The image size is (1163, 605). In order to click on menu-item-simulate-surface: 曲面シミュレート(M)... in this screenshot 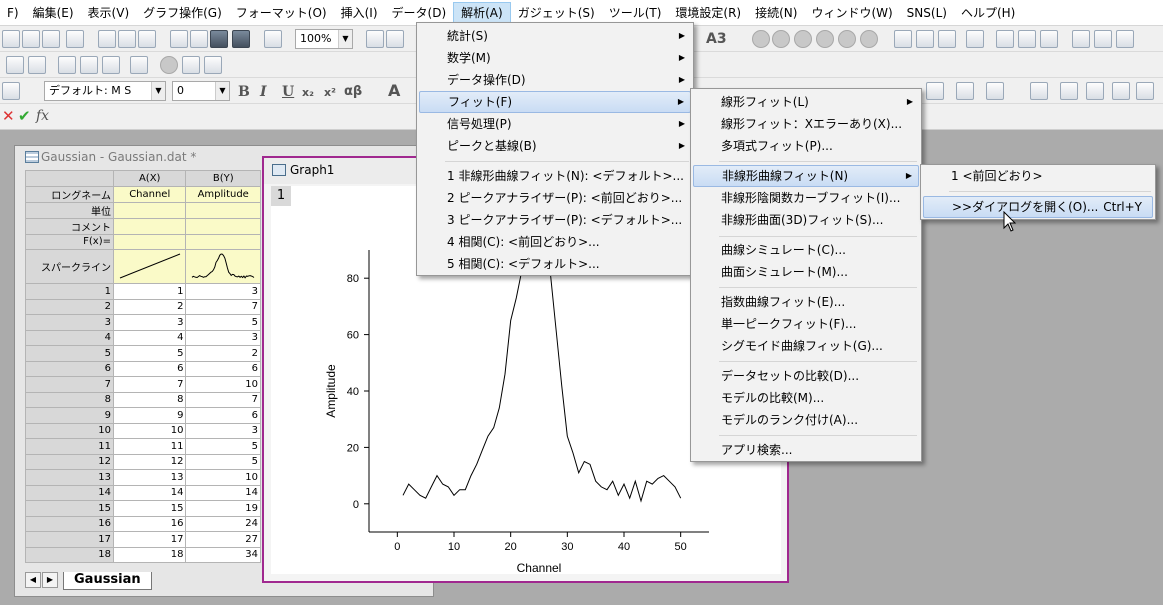, I will do `click(806, 272)`.